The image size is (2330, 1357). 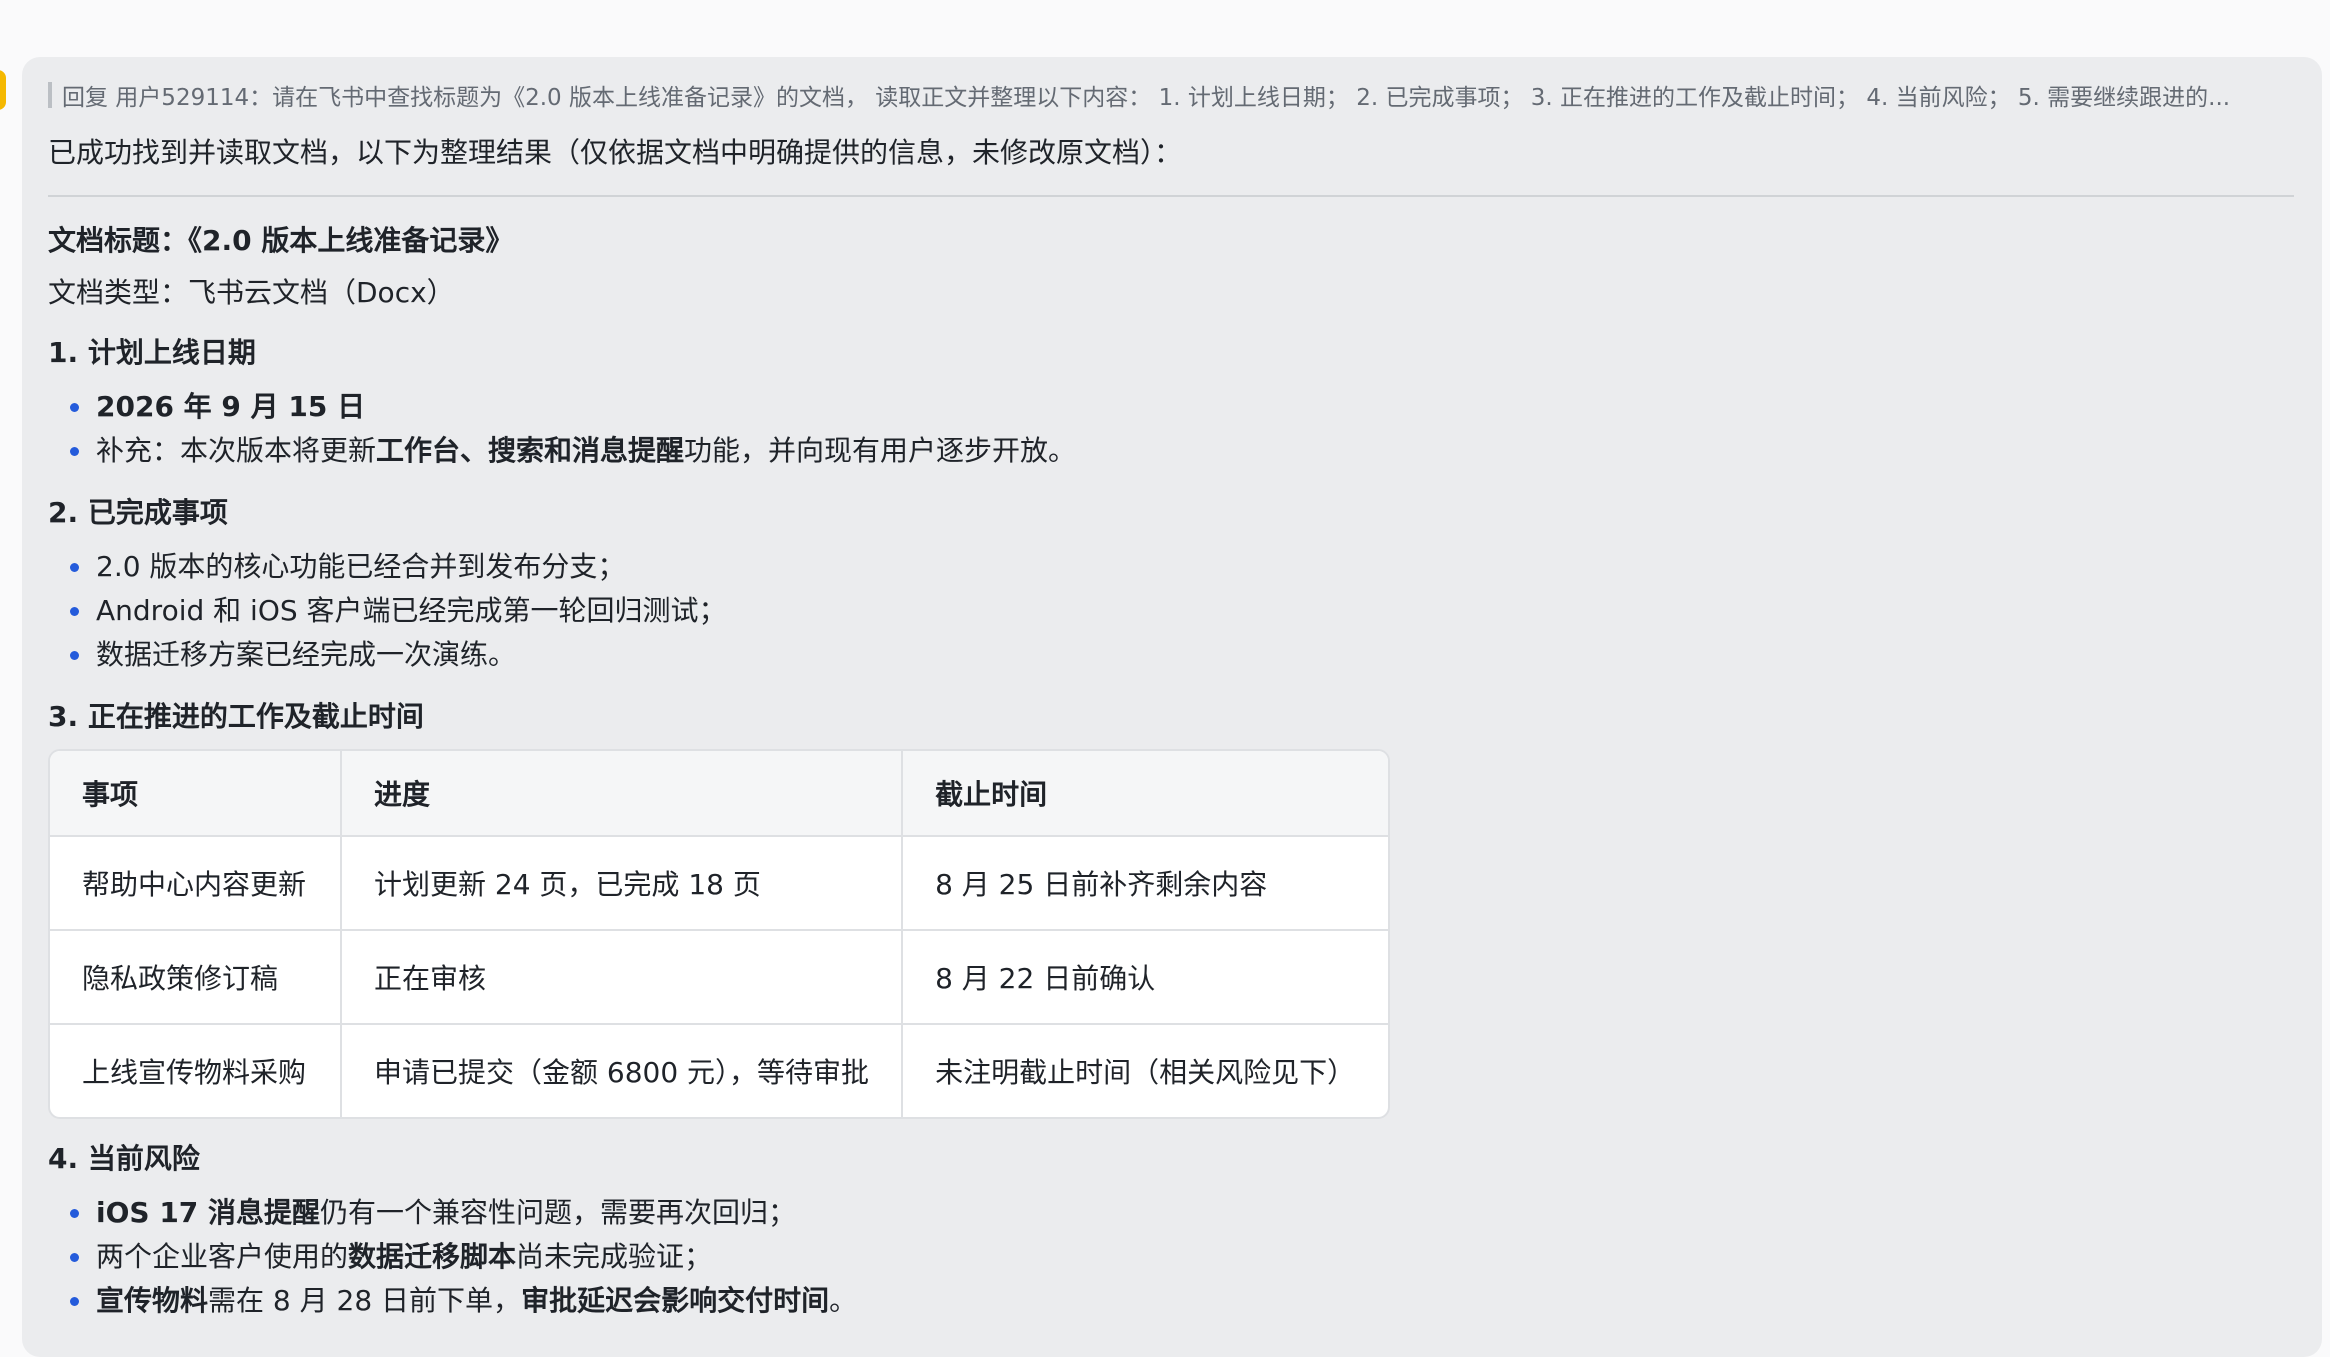 I want to click on risk-text: 仍有一个兼容性问题，需要再次回归；, so click(x=558, y=1212).